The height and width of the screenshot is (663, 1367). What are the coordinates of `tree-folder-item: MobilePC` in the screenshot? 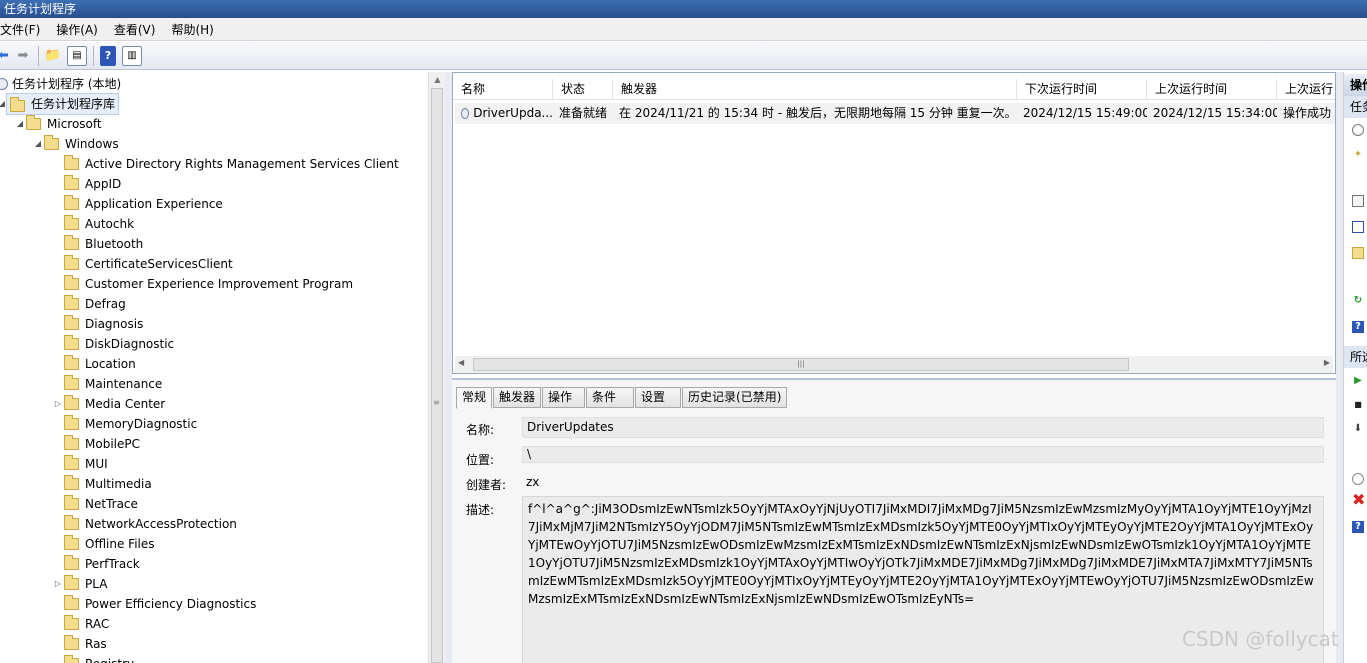 It's located at (96, 444).